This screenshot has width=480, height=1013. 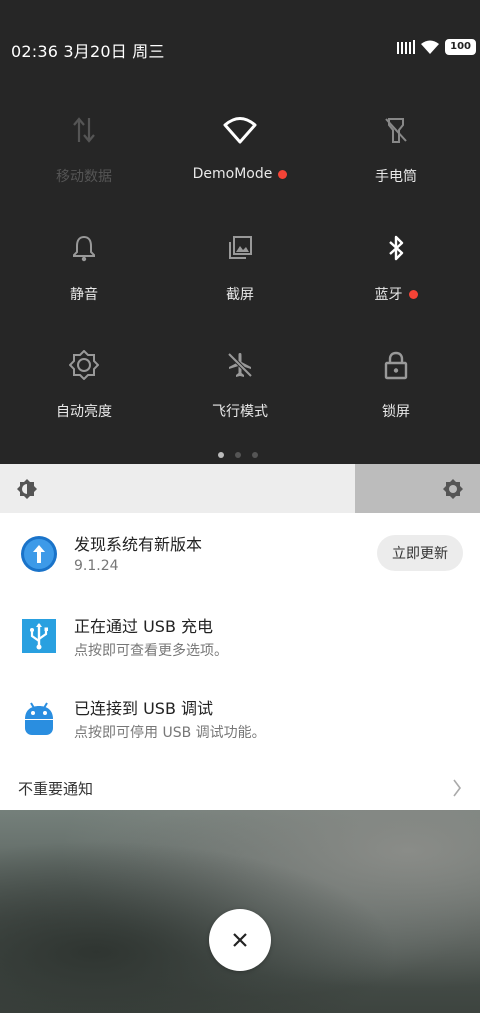 I want to click on unimportant-notifications-row: 不重要通知, so click(x=240, y=790).